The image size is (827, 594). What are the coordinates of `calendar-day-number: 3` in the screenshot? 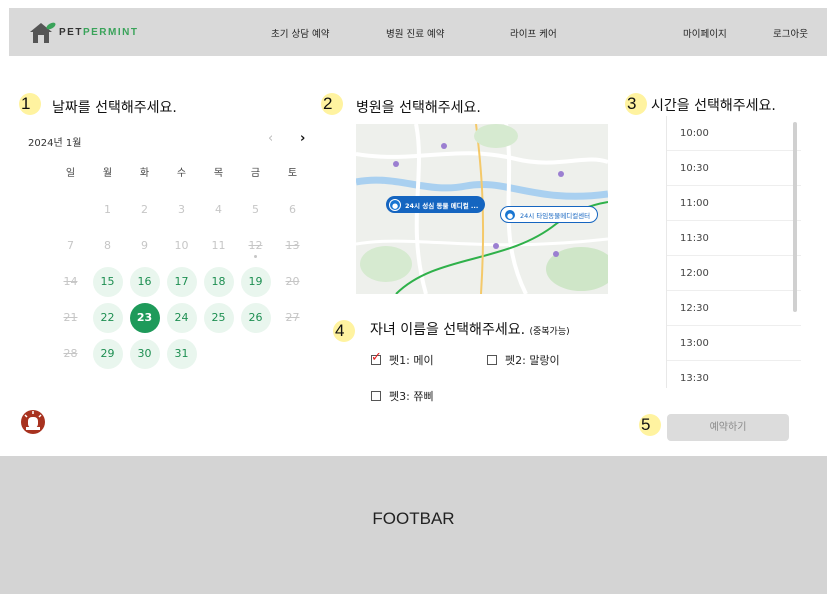 It's located at (181, 209).